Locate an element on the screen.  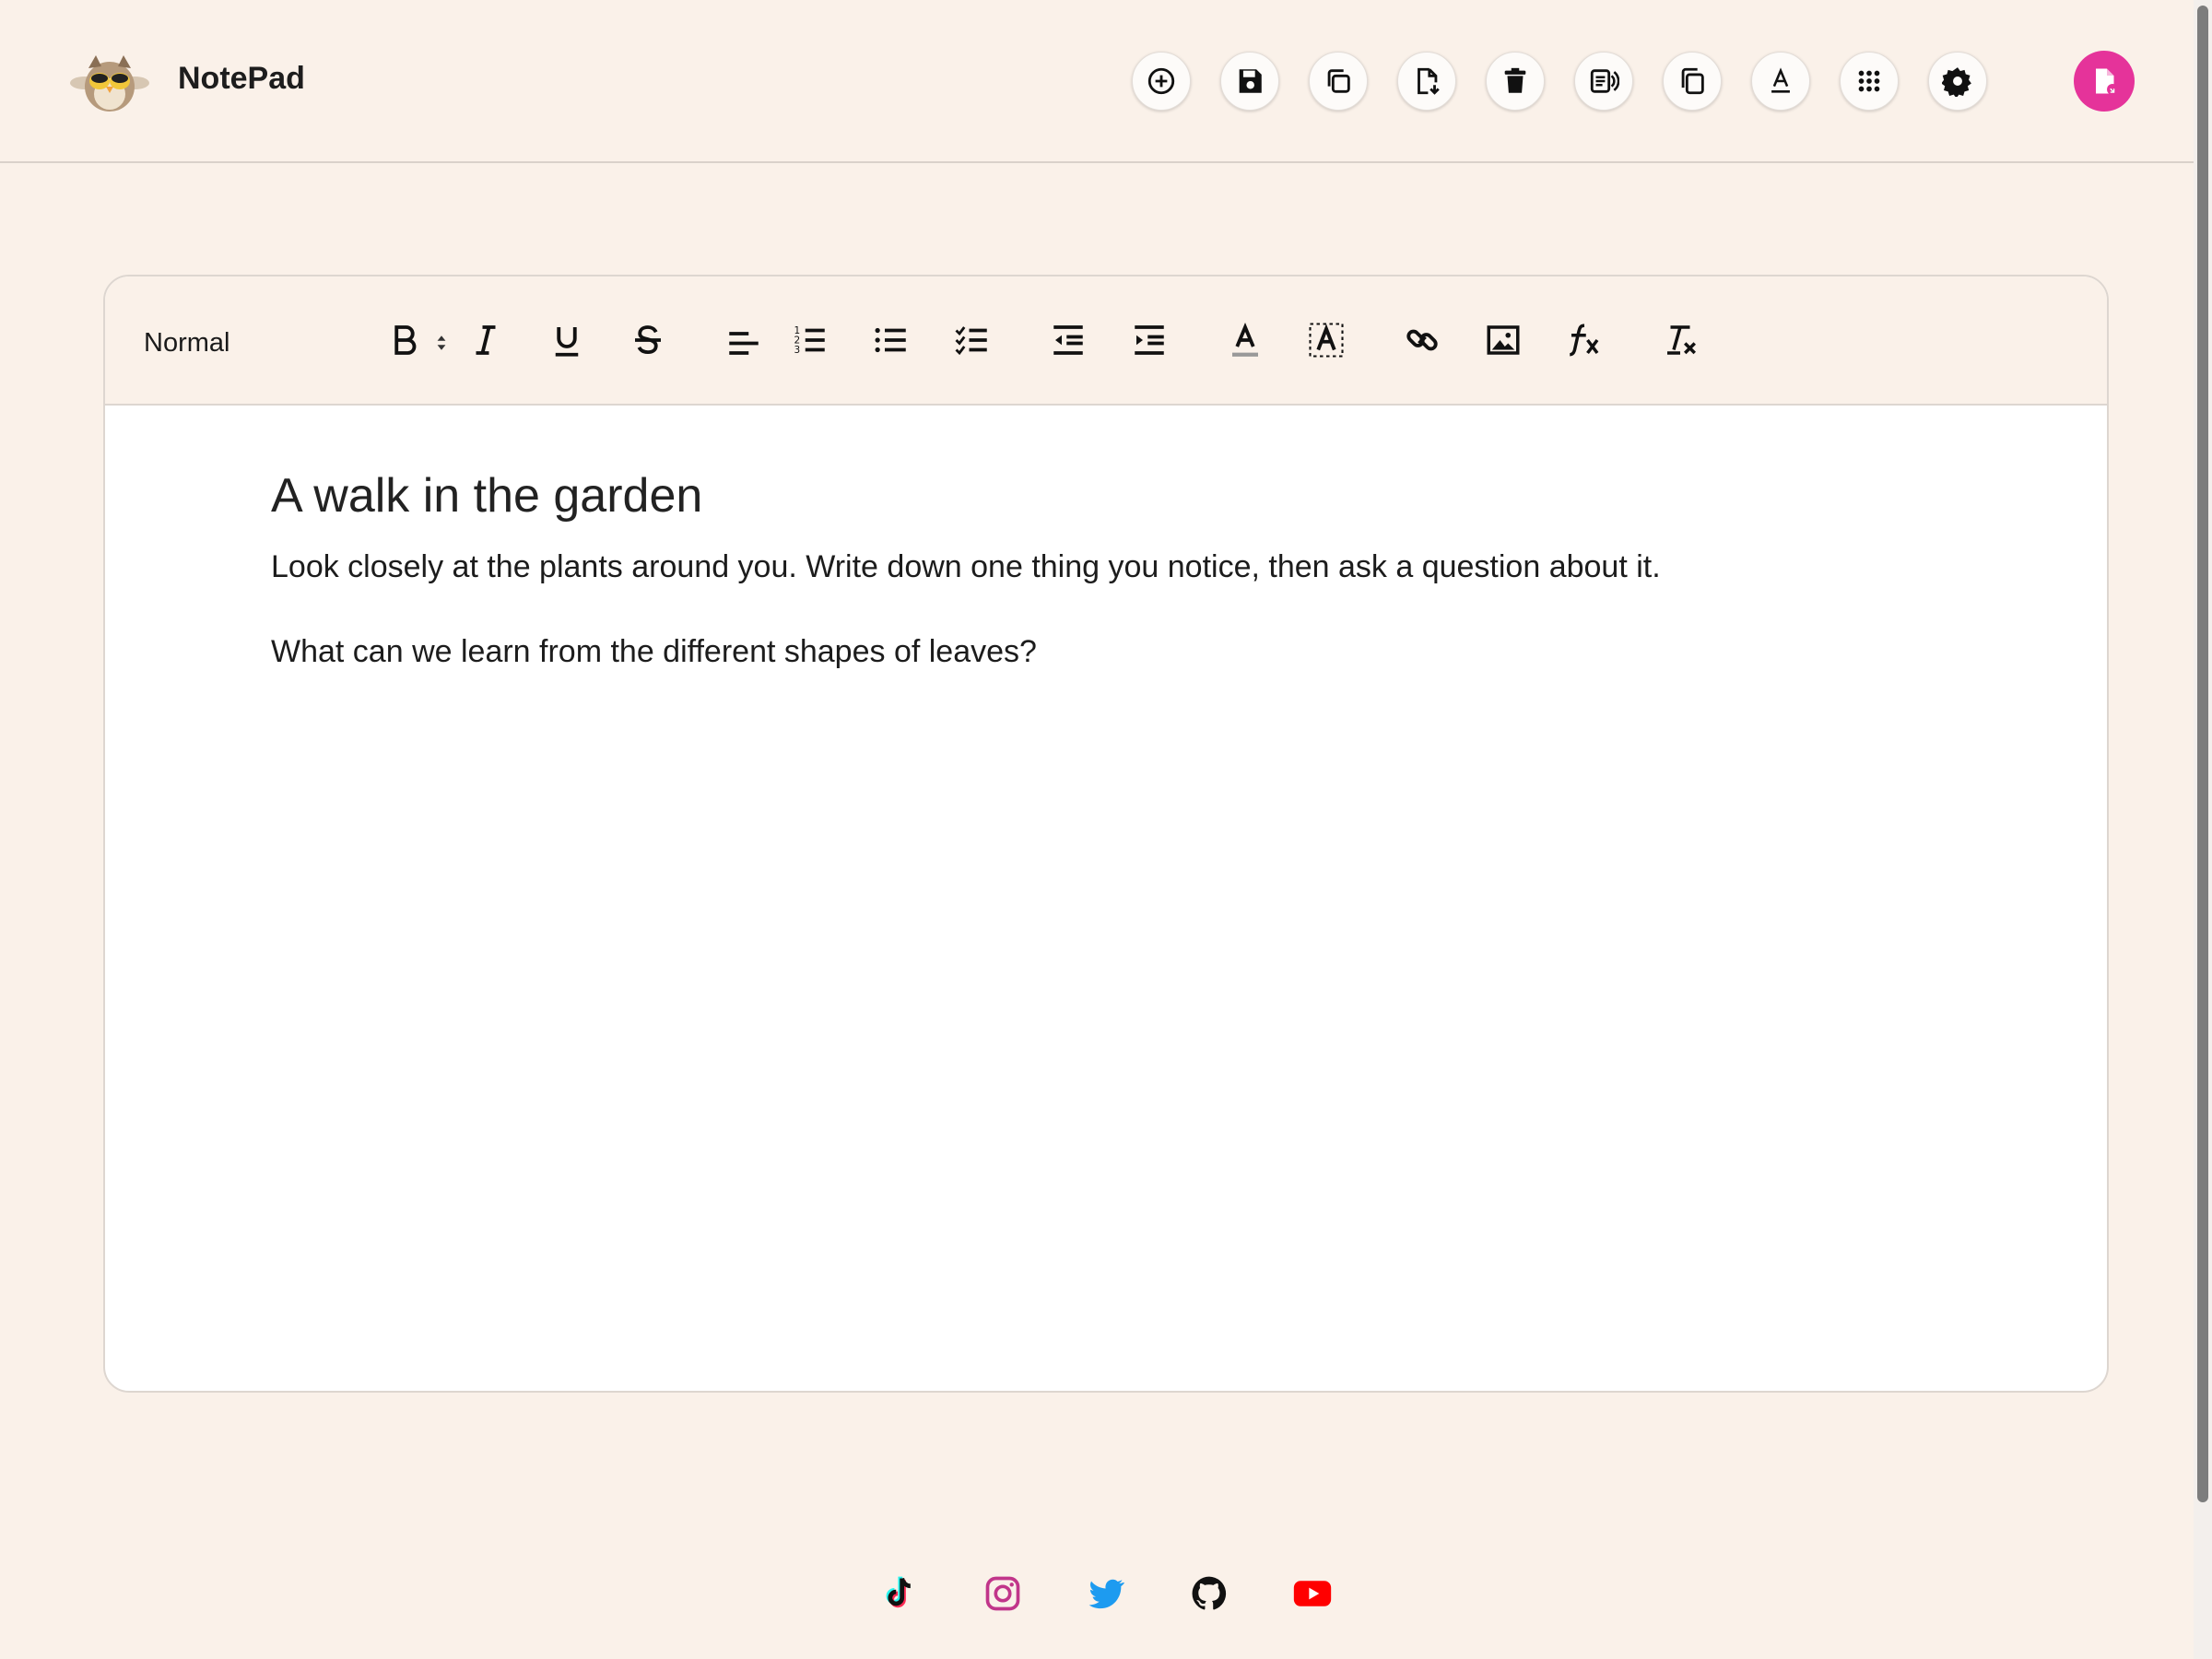
link-icon is located at coordinates (1422, 340).